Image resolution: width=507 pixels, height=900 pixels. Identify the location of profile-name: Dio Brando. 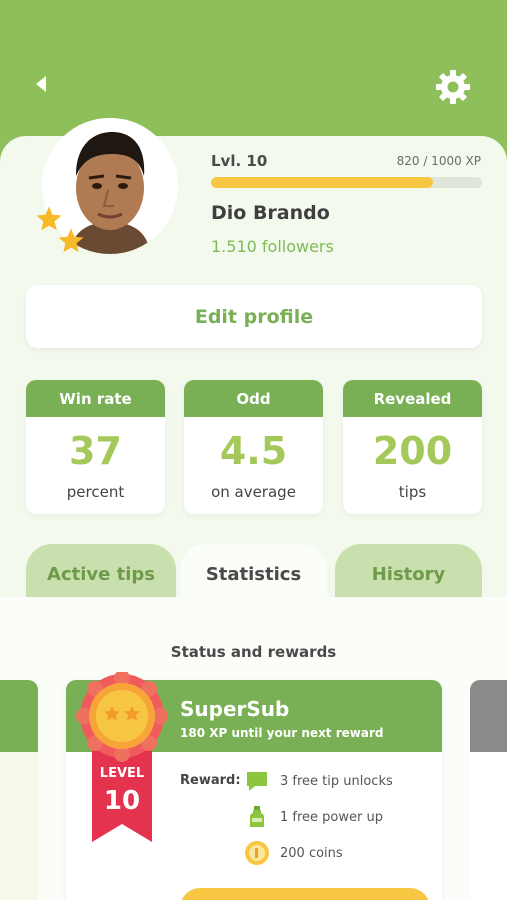
(270, 213).